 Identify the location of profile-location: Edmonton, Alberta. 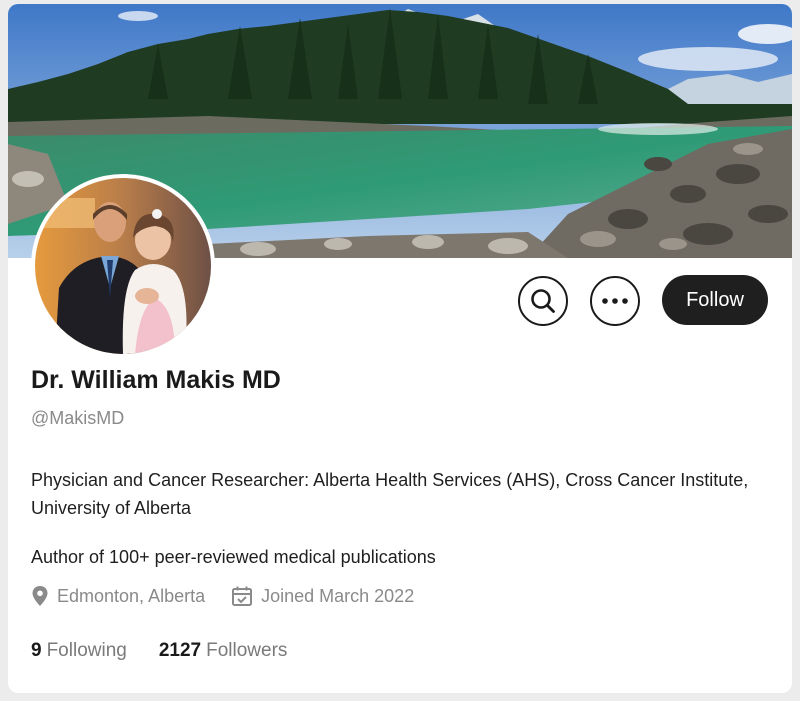
(118, 596).